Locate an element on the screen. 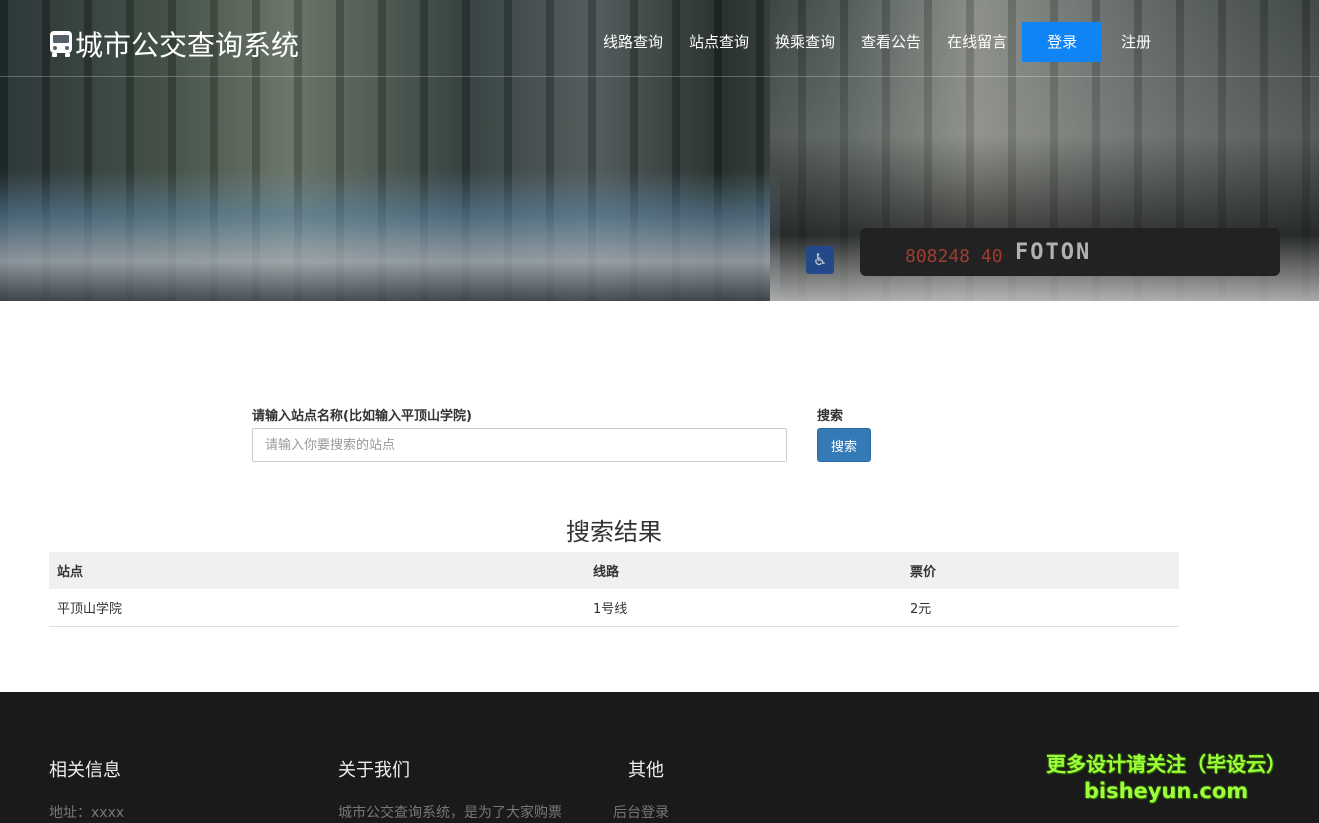 Image resolution: width=1319 pixels, height=823 pixels. nav-station-query: 站点查询 is located at coordinates (719, 42).